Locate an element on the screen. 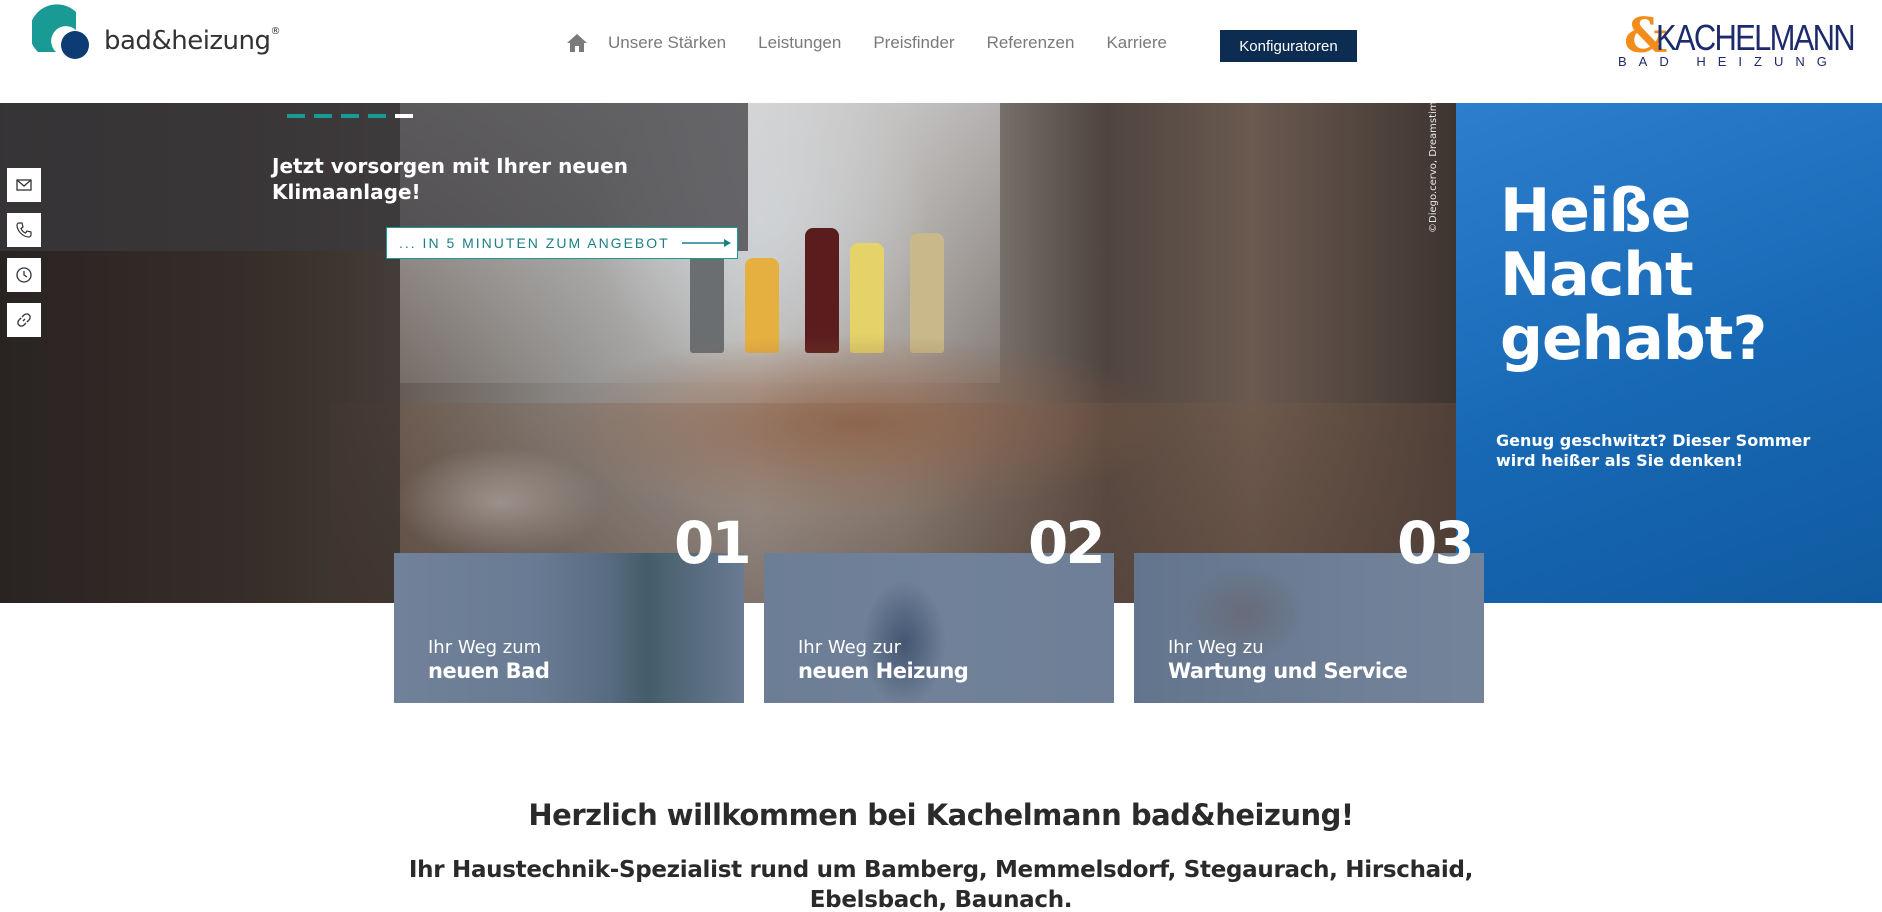 Image resolution: width=1882 pixels, height=912 pixels. phone-icon is located at coordinates (24, 230).